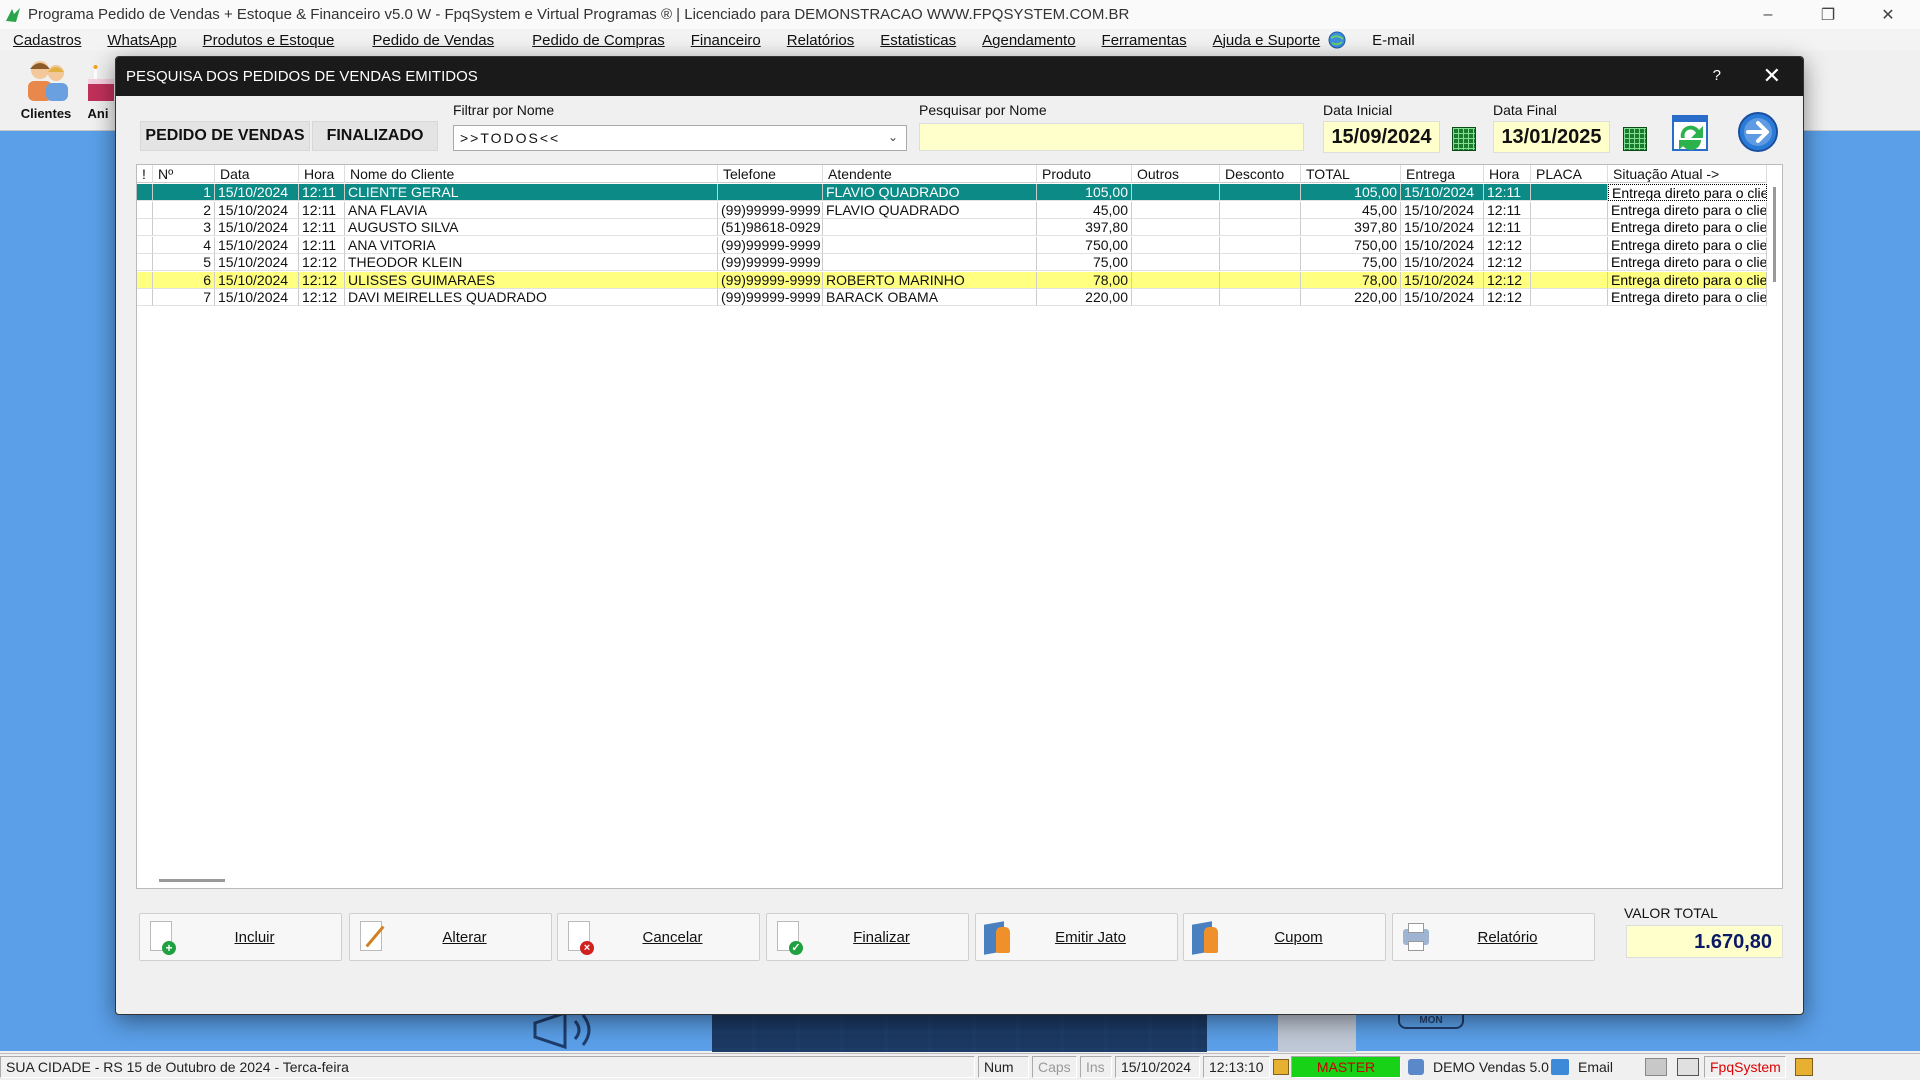 Image resolution: width=1920 pixels, height=1080 pixels. Describe the element at coordinates (789, 937) in the screenshot. I see `check-document-icon: ✓` at that location.